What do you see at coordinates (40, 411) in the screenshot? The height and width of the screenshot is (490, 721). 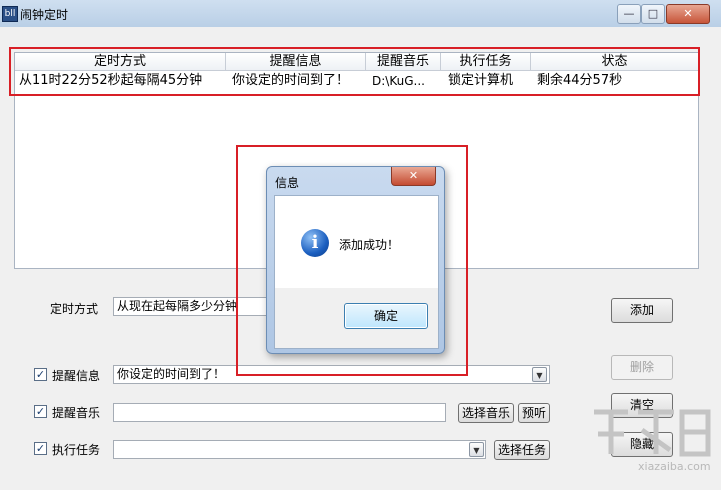 I see `music-checkbox: ✓` at bounding box center [40, 411].